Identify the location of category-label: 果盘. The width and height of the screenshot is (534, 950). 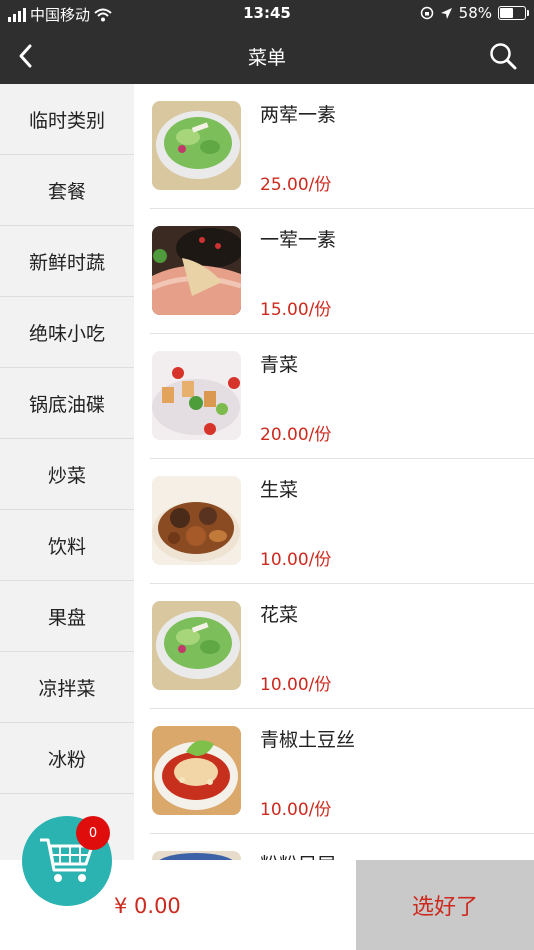
(66, 617).